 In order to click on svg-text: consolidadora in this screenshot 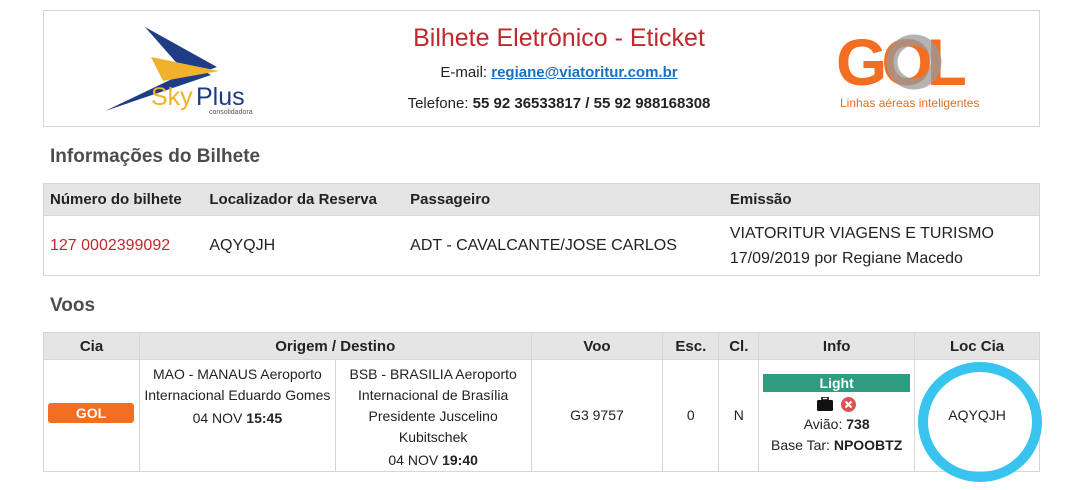, I will do `click(231, 112)`.